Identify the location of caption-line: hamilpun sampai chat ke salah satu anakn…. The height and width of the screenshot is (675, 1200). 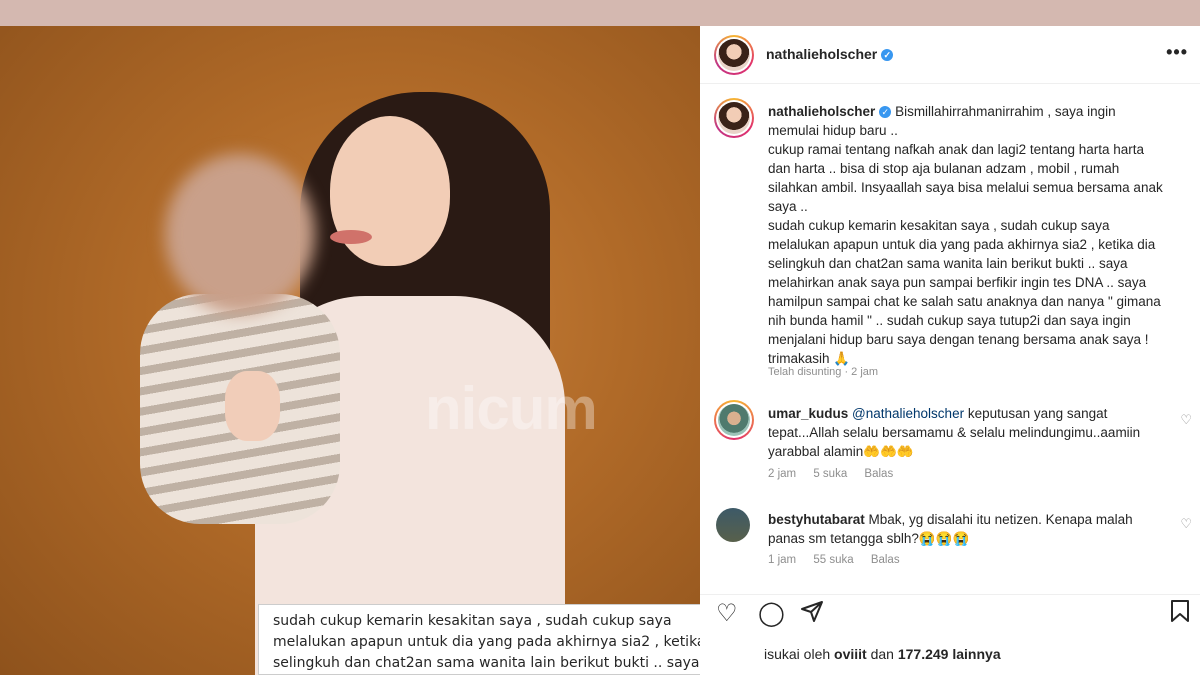
(964, 301).